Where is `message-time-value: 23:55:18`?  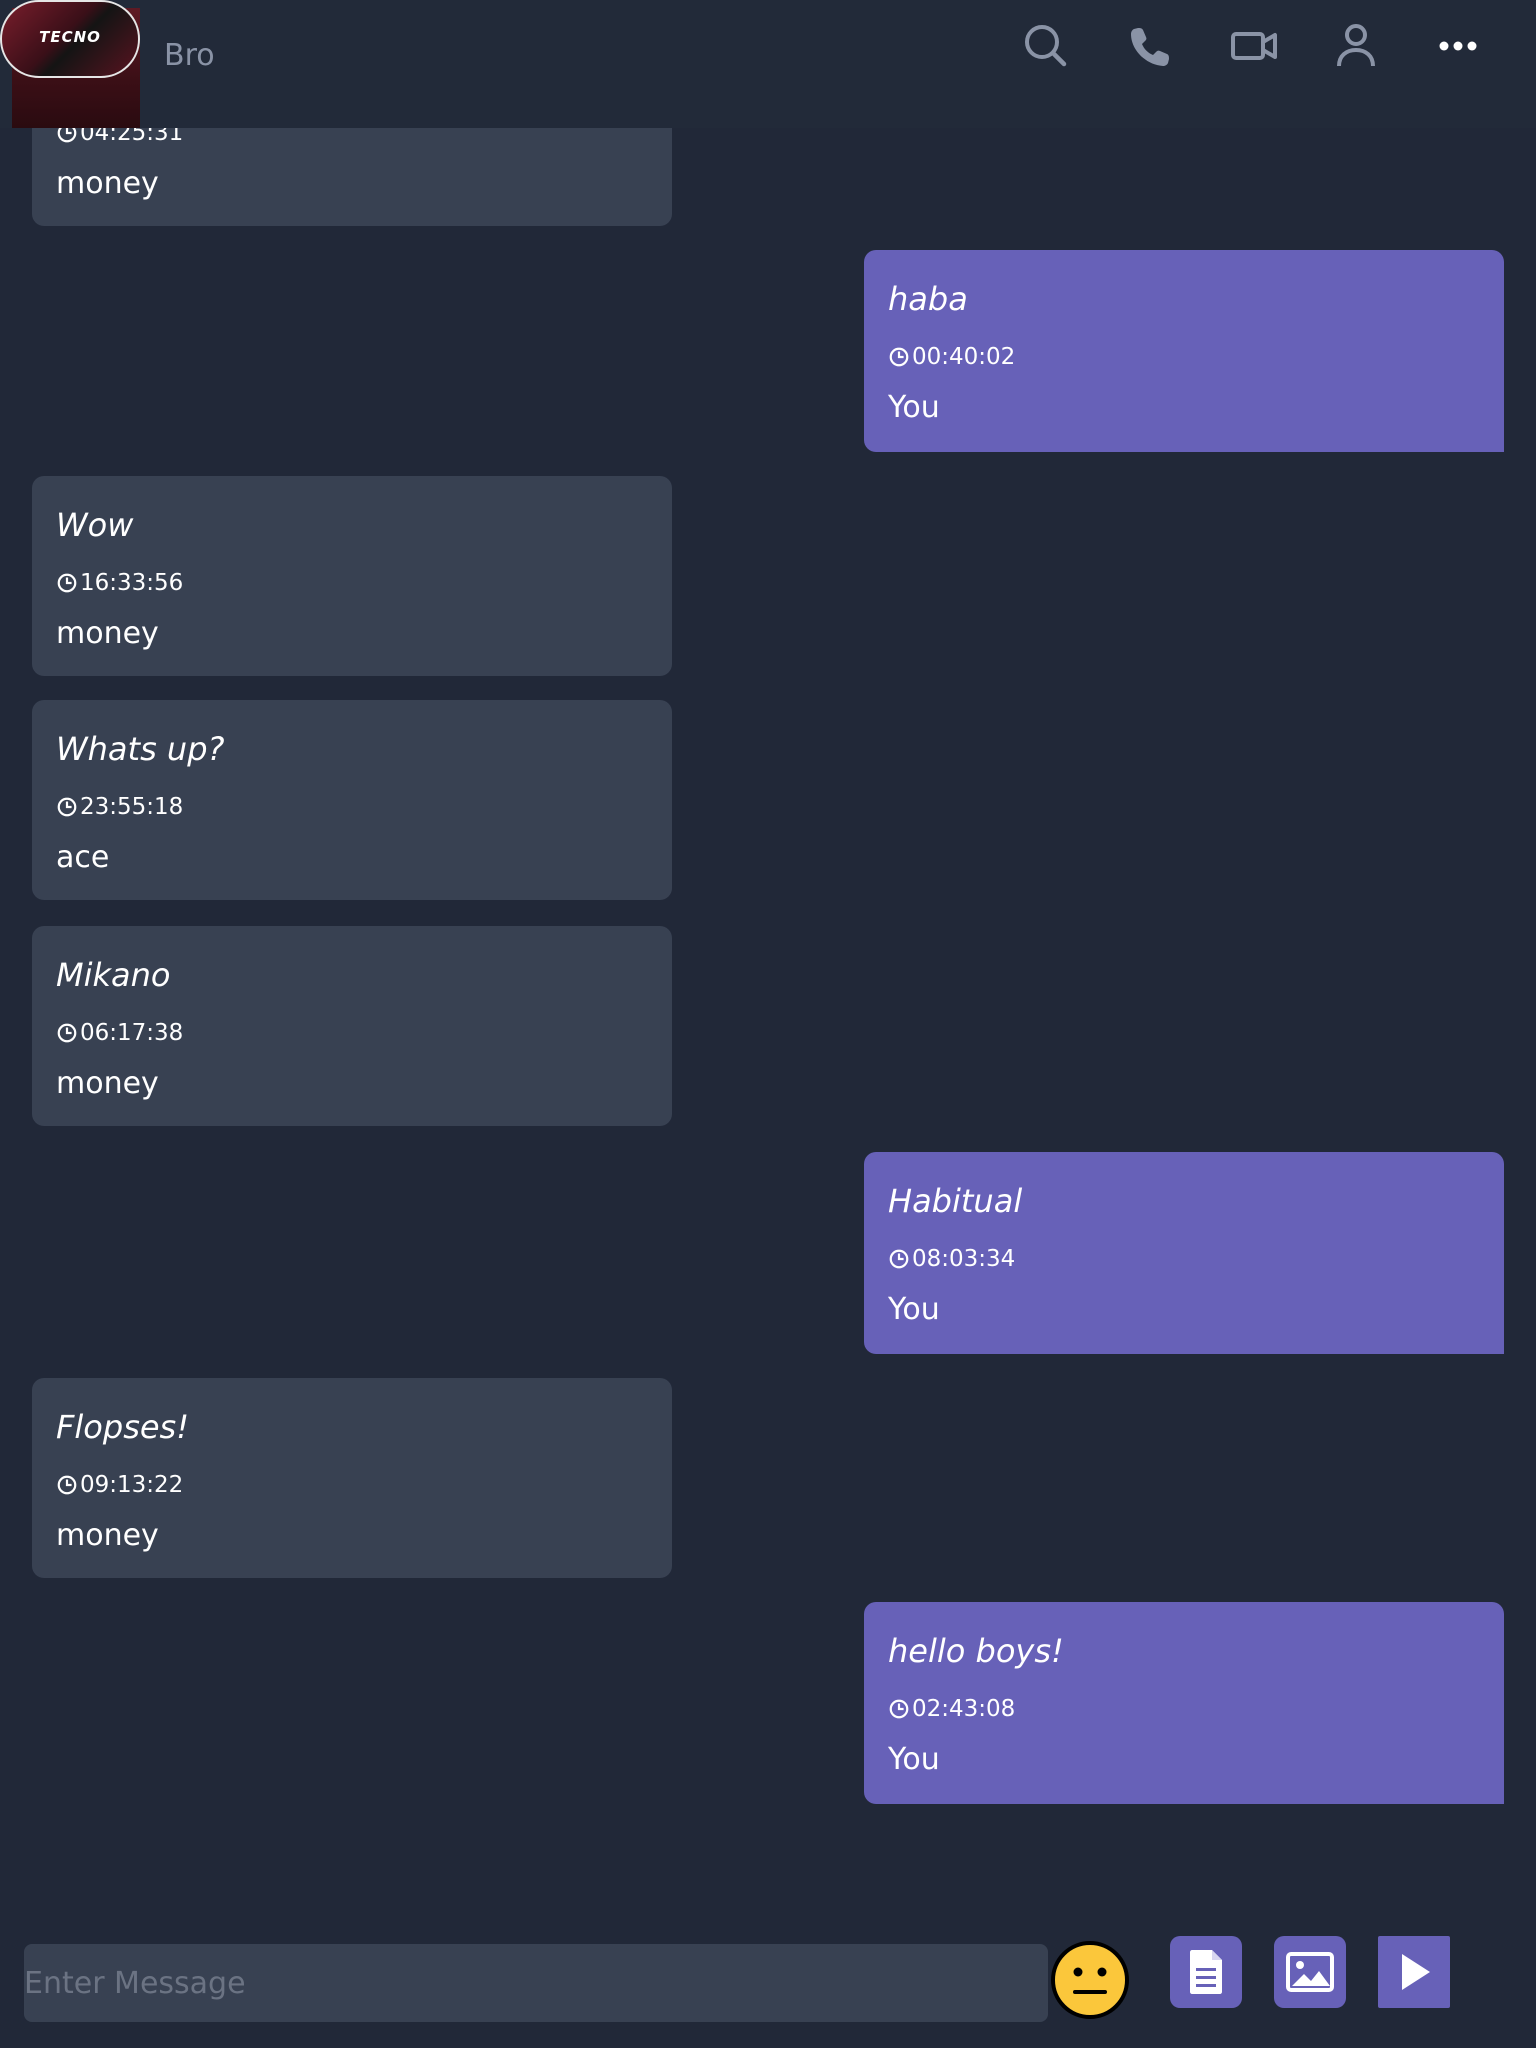 message-time-value: 23:55:18 is located at coordinates (132, 807).